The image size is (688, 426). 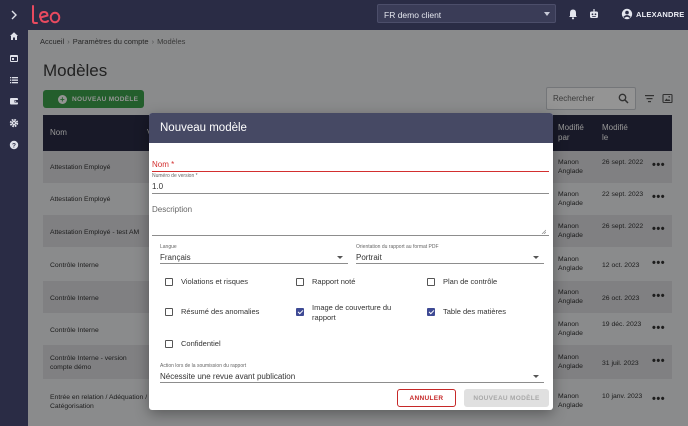 What do you see at coordinates (168, 247) in the screenshot?
I see `language-select-label: Langue` at bounding box center [168, 247].